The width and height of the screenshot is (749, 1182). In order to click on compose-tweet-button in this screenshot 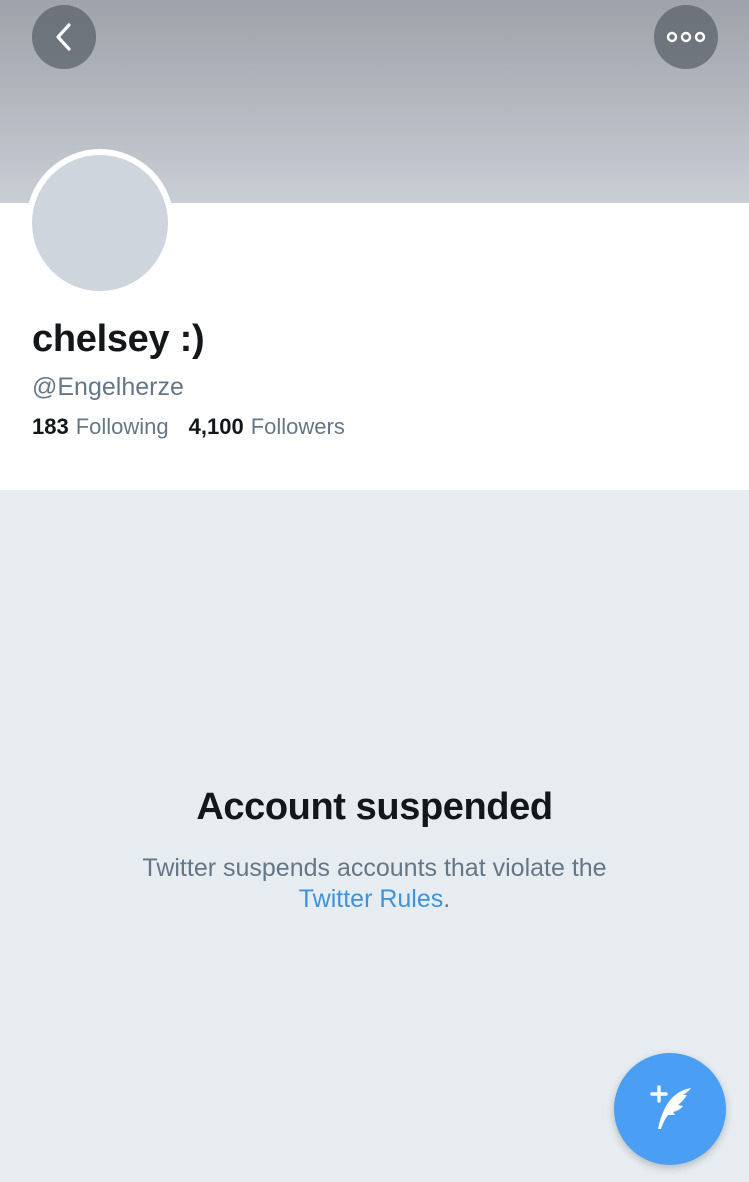, I will do `click(670, 1109)`.